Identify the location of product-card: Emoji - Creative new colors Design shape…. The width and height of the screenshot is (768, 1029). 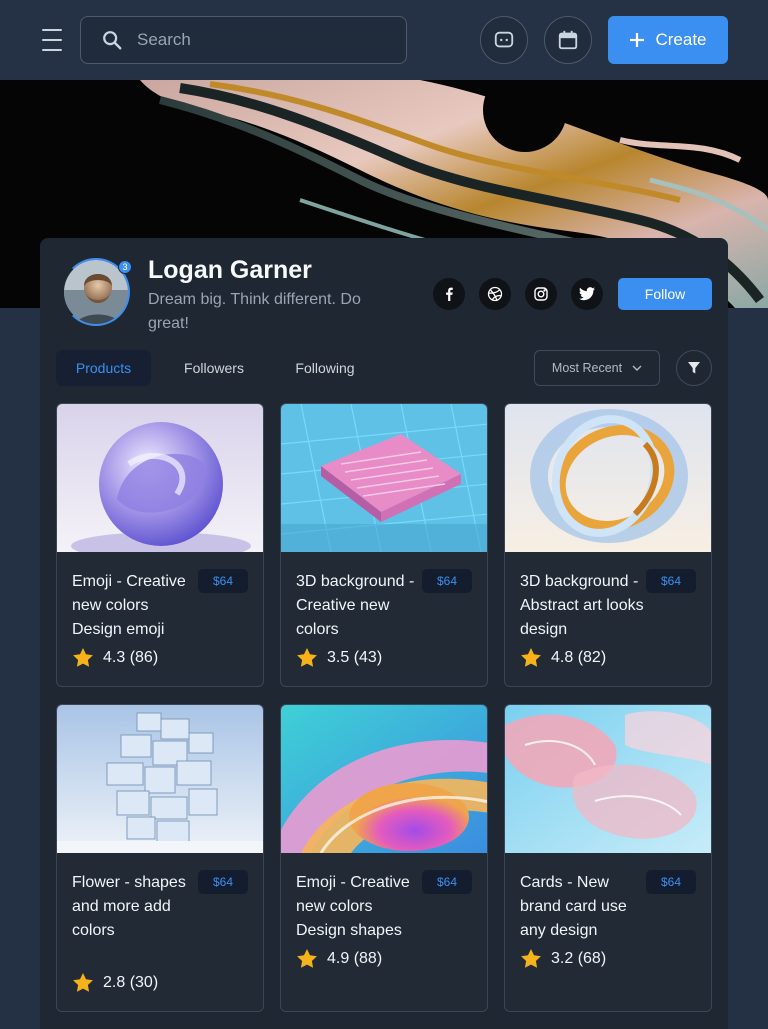
(384, 858).